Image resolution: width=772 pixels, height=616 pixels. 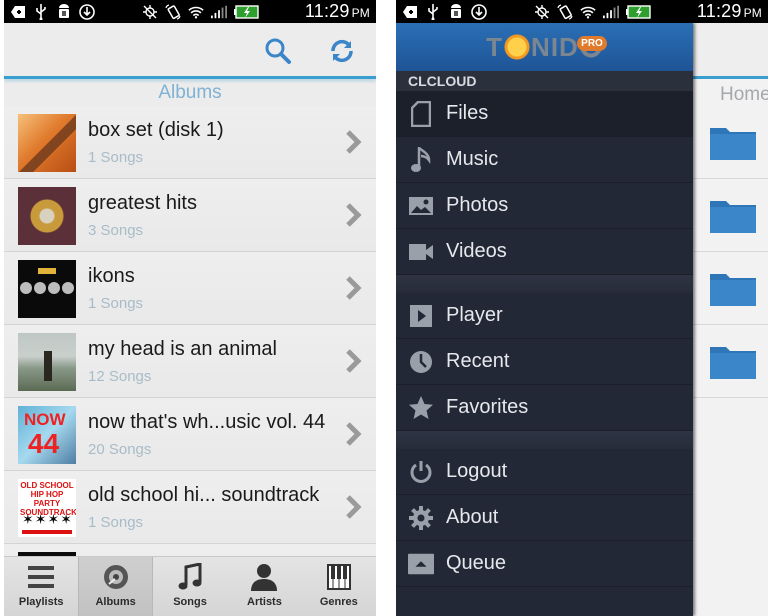 I want to click on star-icon, so click(x=421, y=407).